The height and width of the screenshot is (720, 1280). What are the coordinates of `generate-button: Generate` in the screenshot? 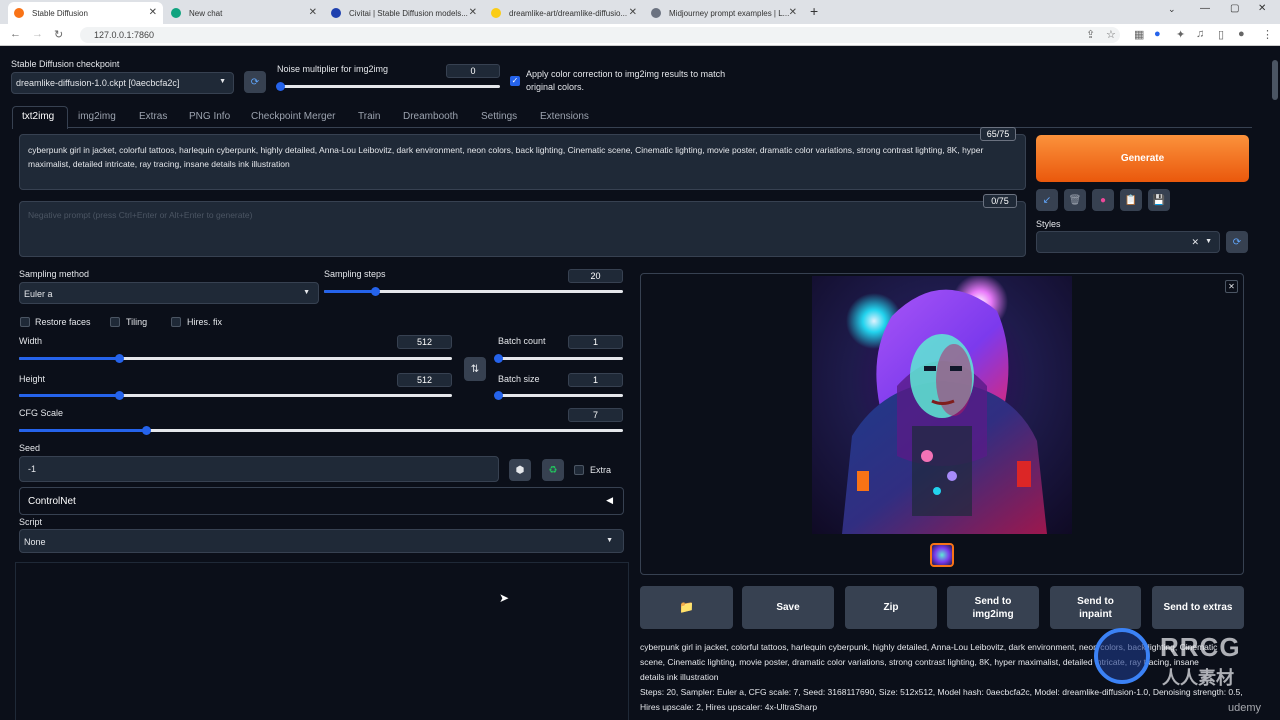 It's located at (1142, 158).